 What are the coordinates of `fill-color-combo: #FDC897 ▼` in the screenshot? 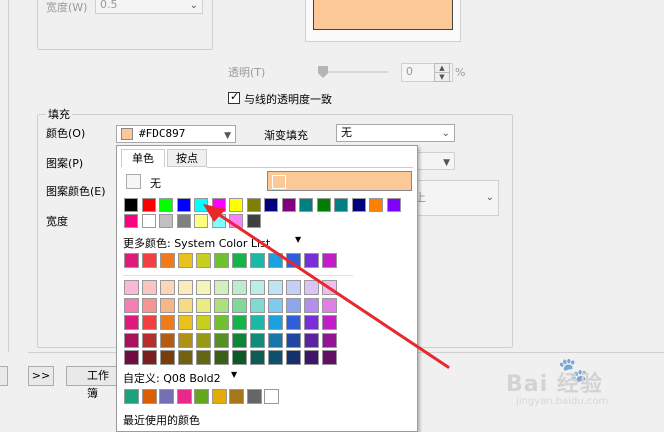 It's located at (176, 134).